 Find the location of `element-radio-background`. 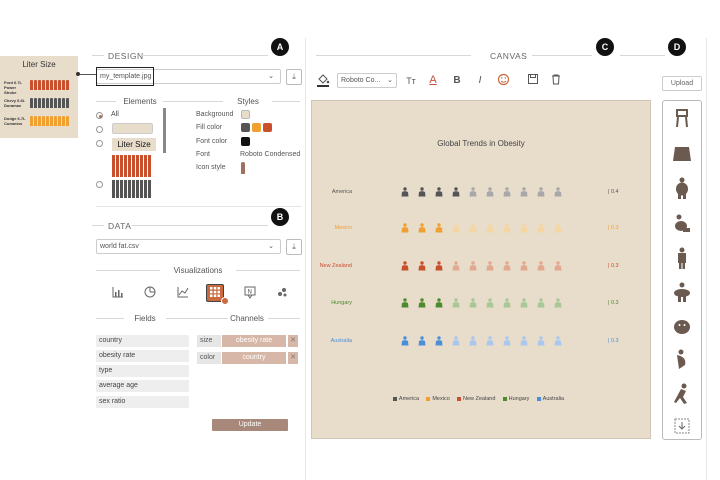

element-radio-background is located at coordinates (99, 129).